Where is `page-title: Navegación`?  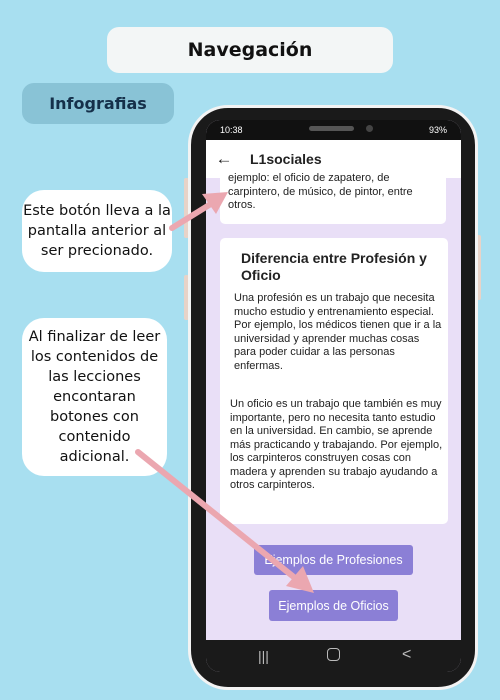
page-title: Navegación is located at coordinates (250, 50).